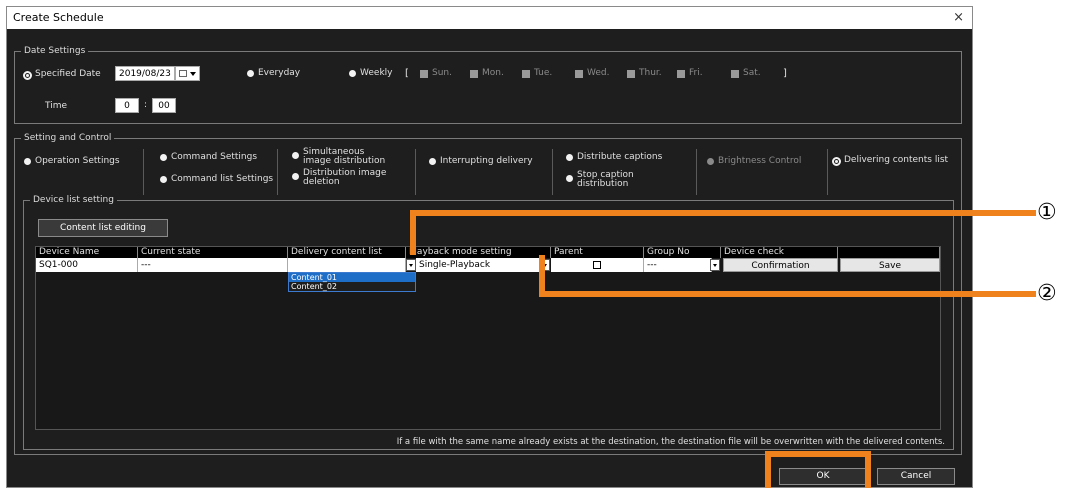  Describe the element at coordinates (478, 265) in the screenshot. I see `playback-mode-select: Single-Playback` at that location.